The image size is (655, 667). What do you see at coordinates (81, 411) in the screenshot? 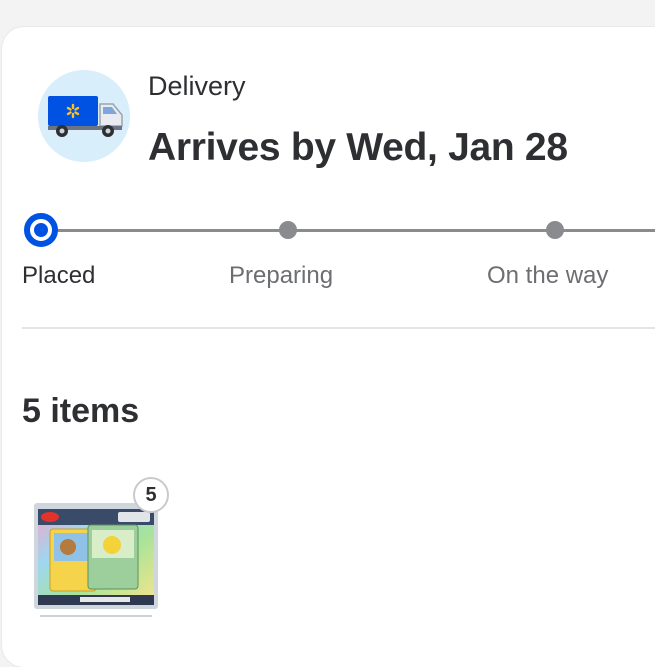
I see `items-count: 5 items` at bounding box center [81, 411].